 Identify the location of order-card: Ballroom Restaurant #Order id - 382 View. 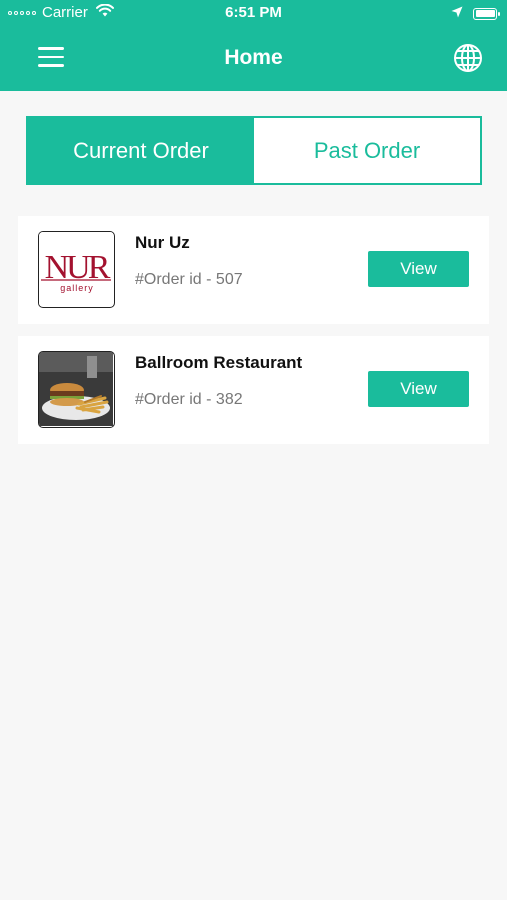
(253, 390).